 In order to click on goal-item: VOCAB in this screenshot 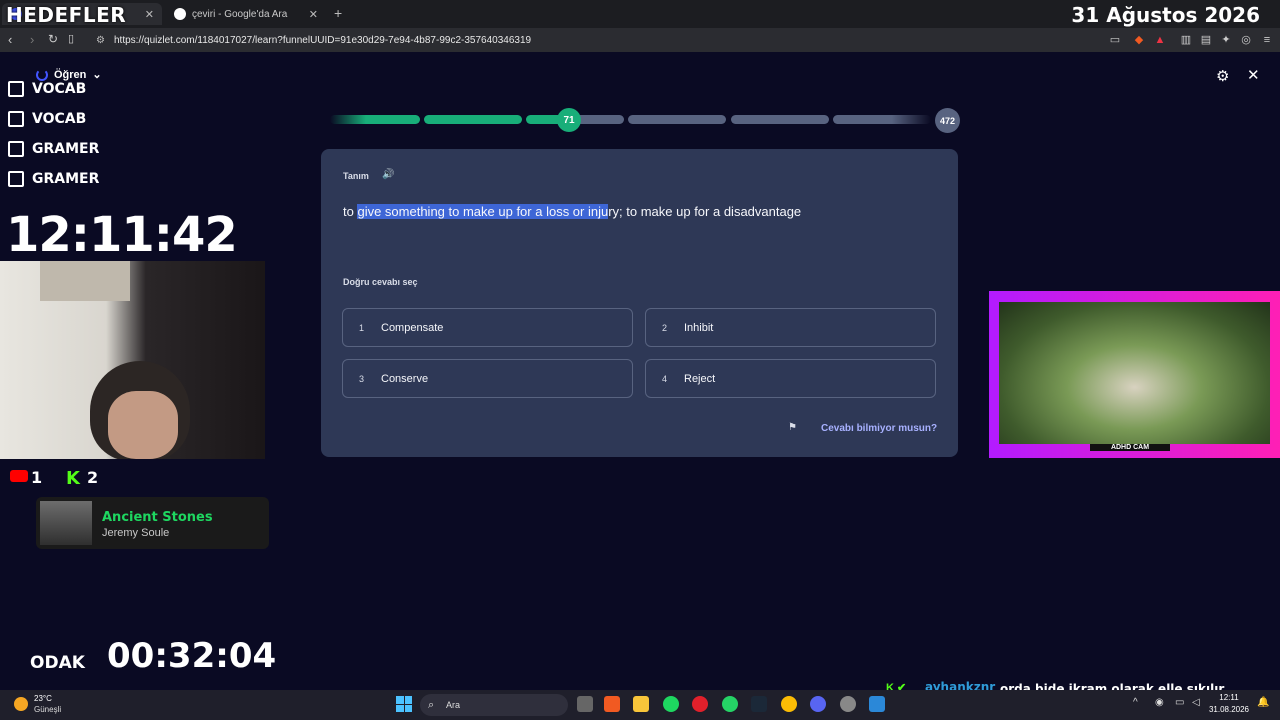, I will do `click(47, 119)`.